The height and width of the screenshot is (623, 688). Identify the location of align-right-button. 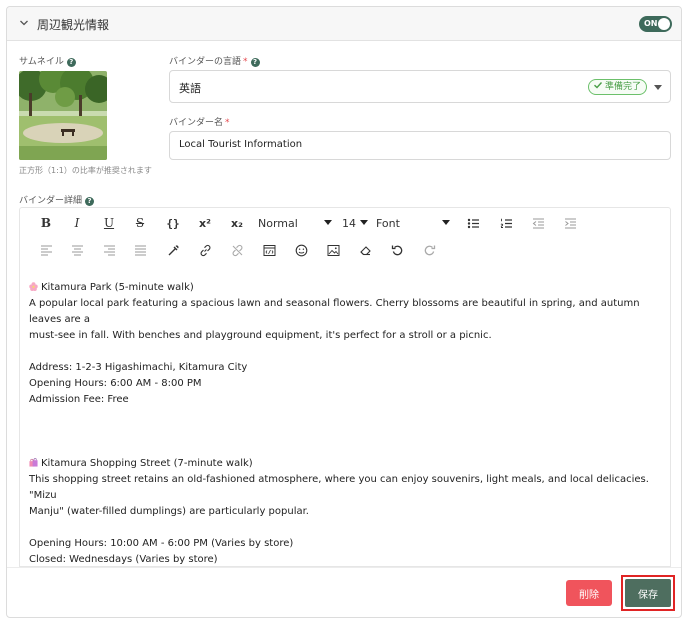
(109, 250).